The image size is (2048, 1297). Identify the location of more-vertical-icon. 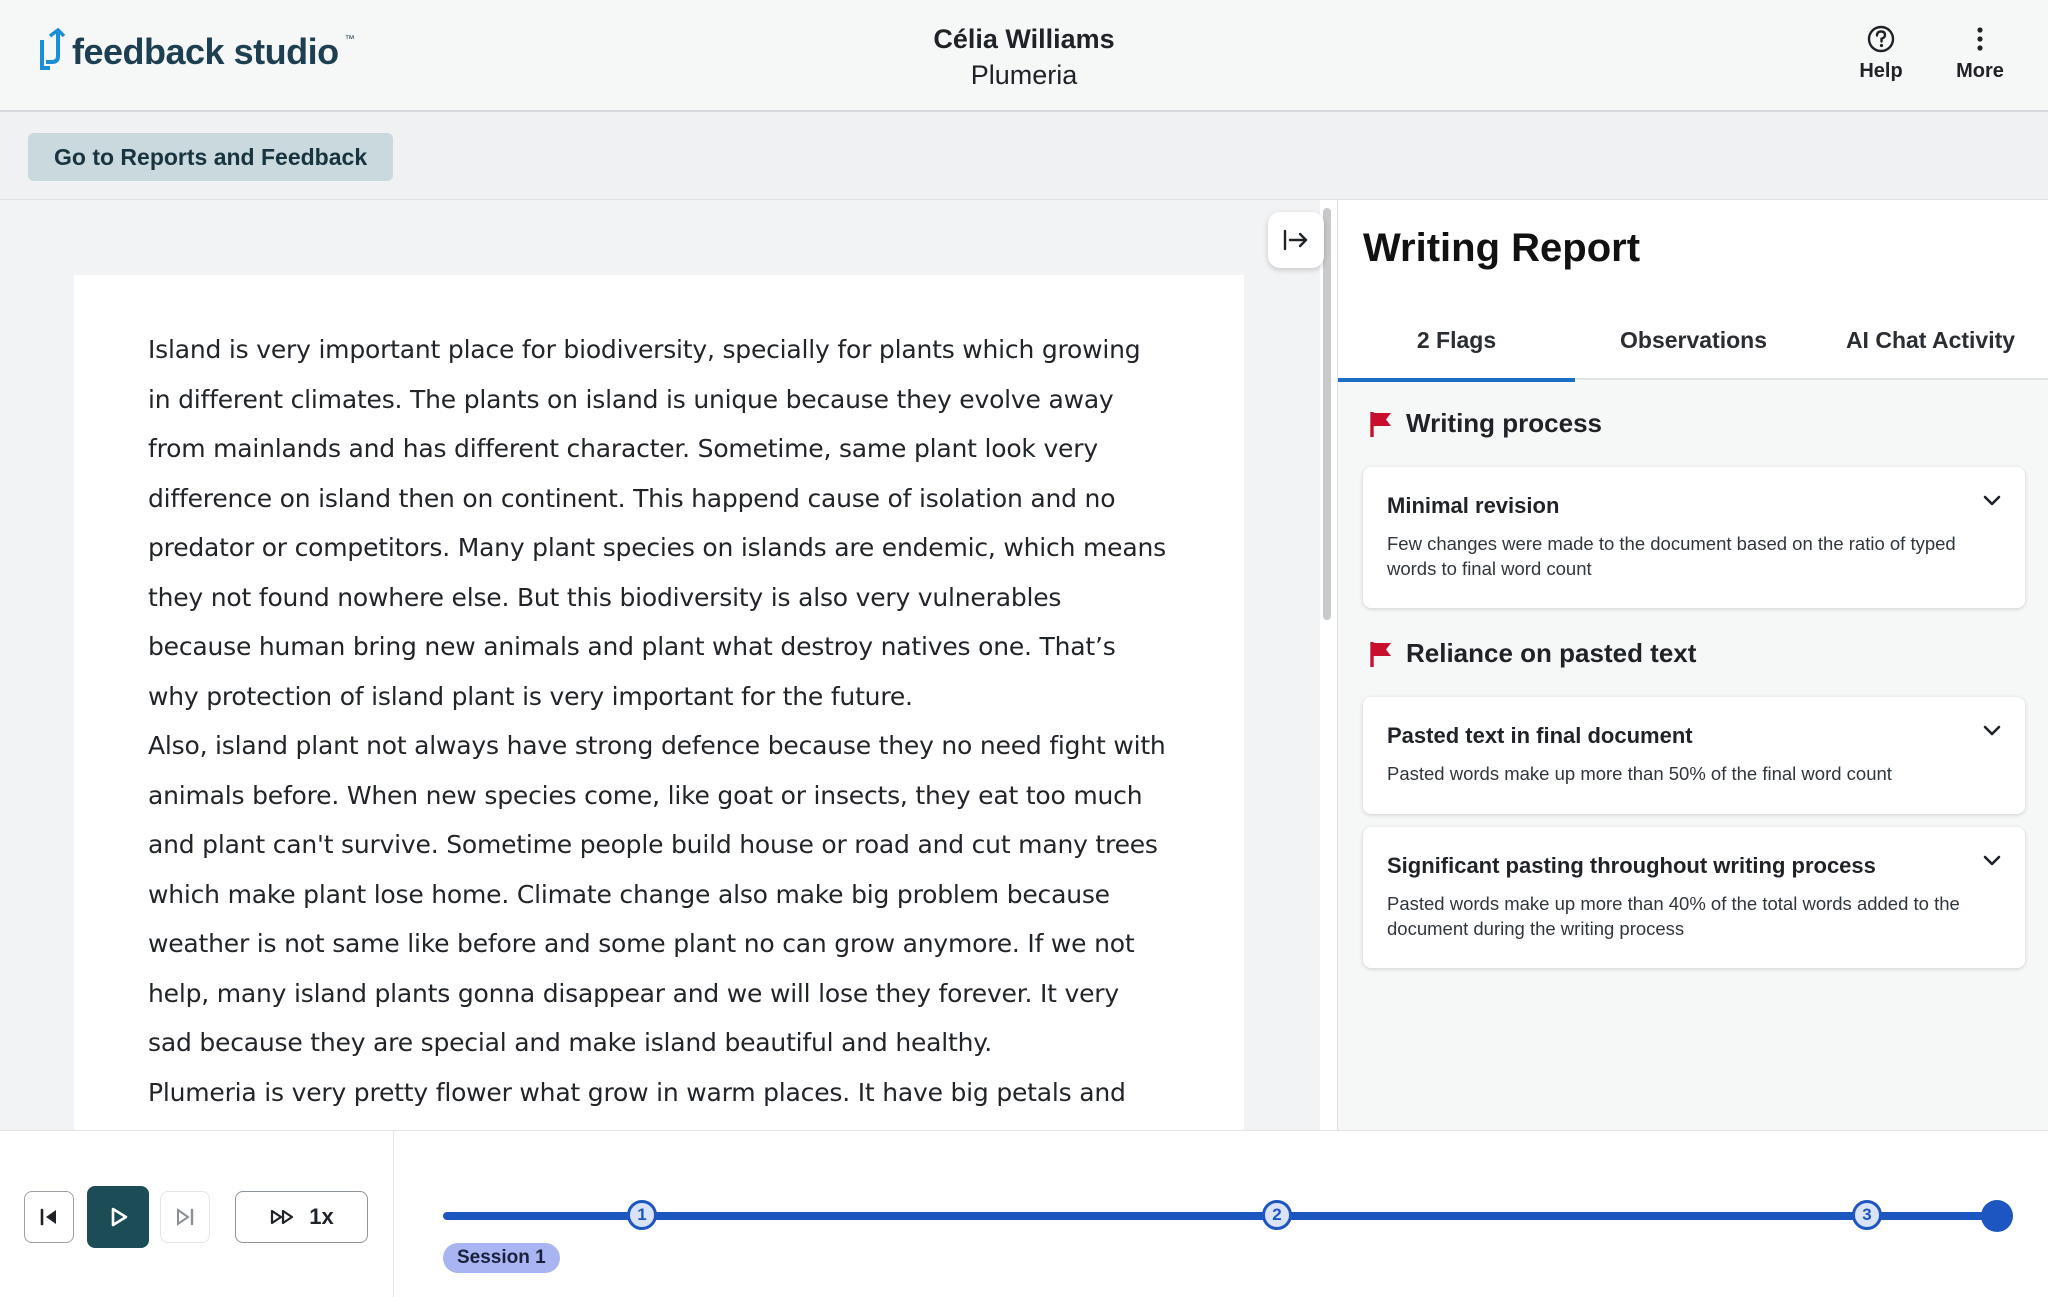
(1980, 39).